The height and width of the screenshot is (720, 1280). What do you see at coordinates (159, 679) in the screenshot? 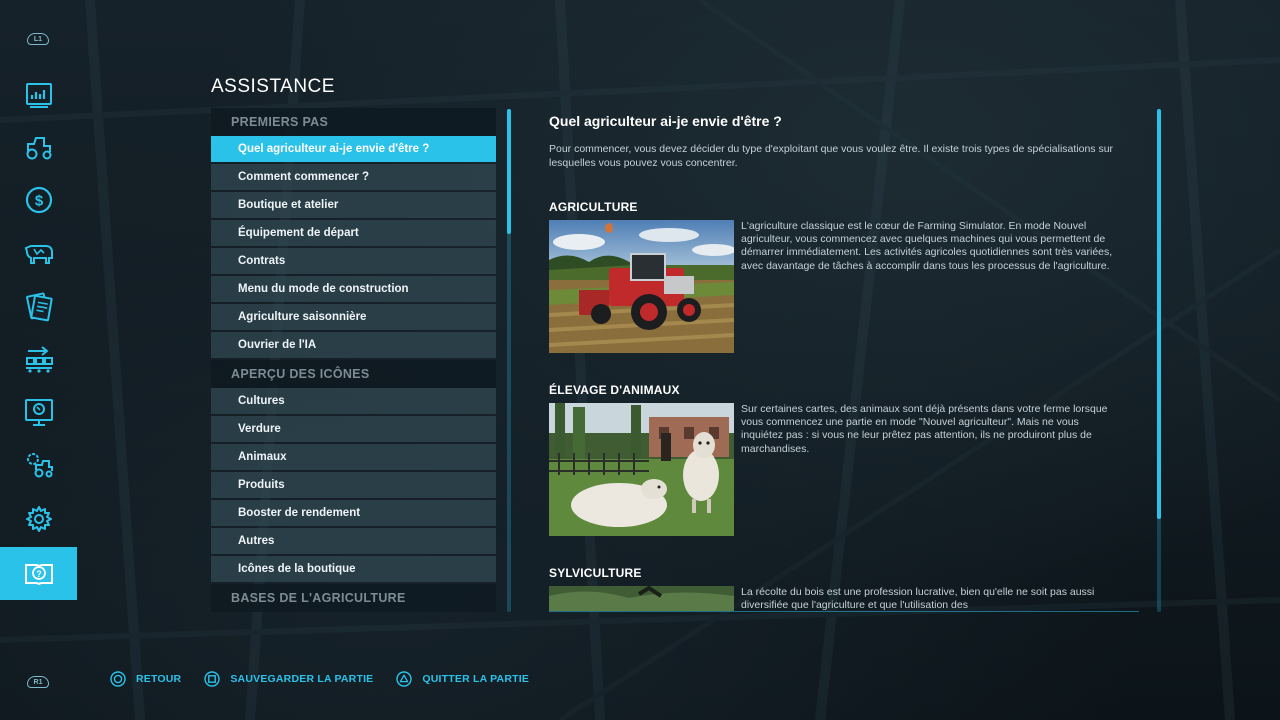
I see `back-button-label: RETOUR` at bounding box center [159, 679].